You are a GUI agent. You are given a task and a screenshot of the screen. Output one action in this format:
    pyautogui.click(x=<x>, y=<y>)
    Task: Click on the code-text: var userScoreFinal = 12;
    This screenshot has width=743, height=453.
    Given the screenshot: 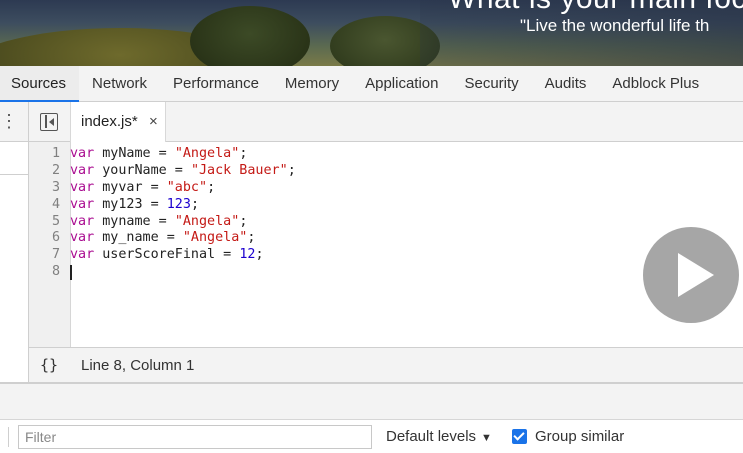 What is the action you would take?
    pyautogui.click(x=165, y=255)
    